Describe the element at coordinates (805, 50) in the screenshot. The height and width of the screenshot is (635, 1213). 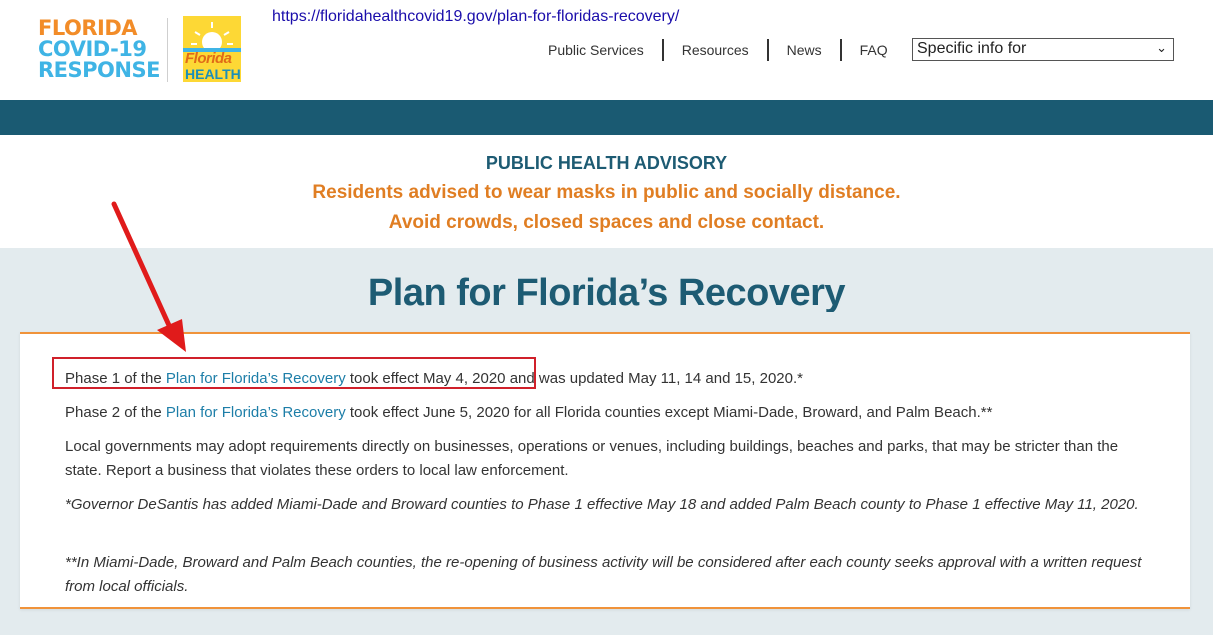
I see `nav-news: News` at that location.